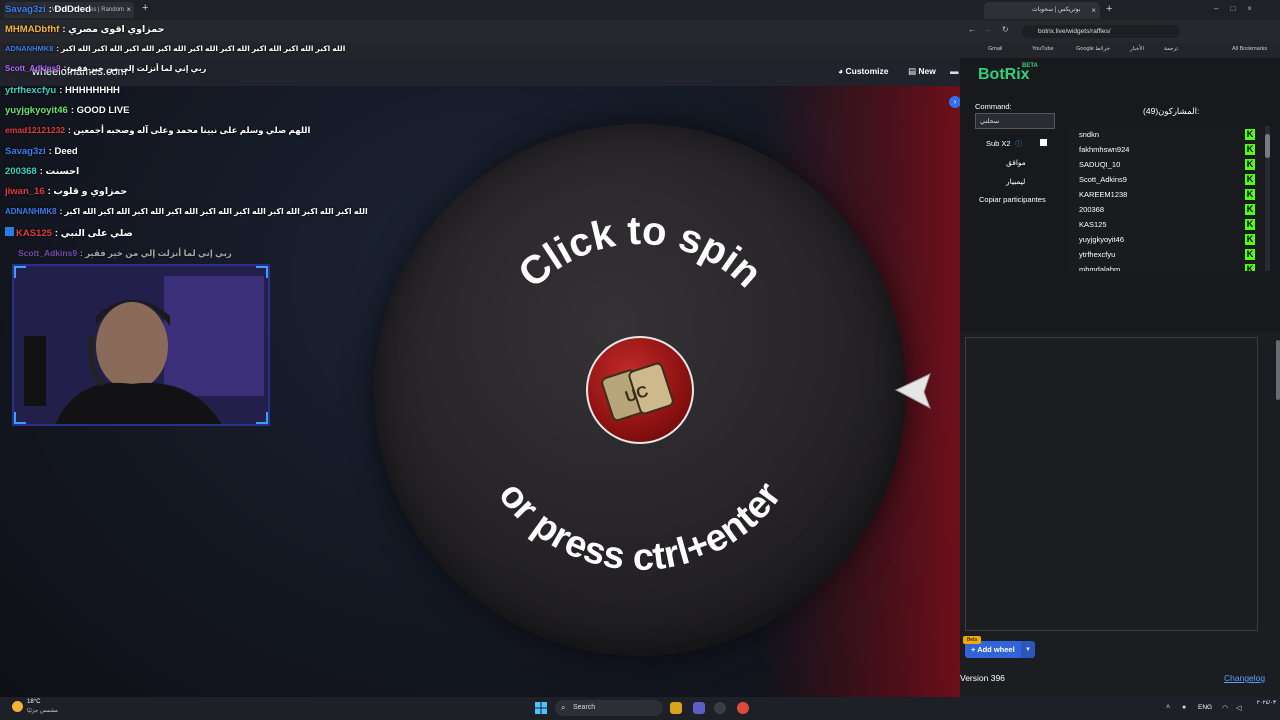 Image resolution: width=1280 pixels, height=720 pixels. I want to click on svg-text: Click to spin, so click(640, 253).